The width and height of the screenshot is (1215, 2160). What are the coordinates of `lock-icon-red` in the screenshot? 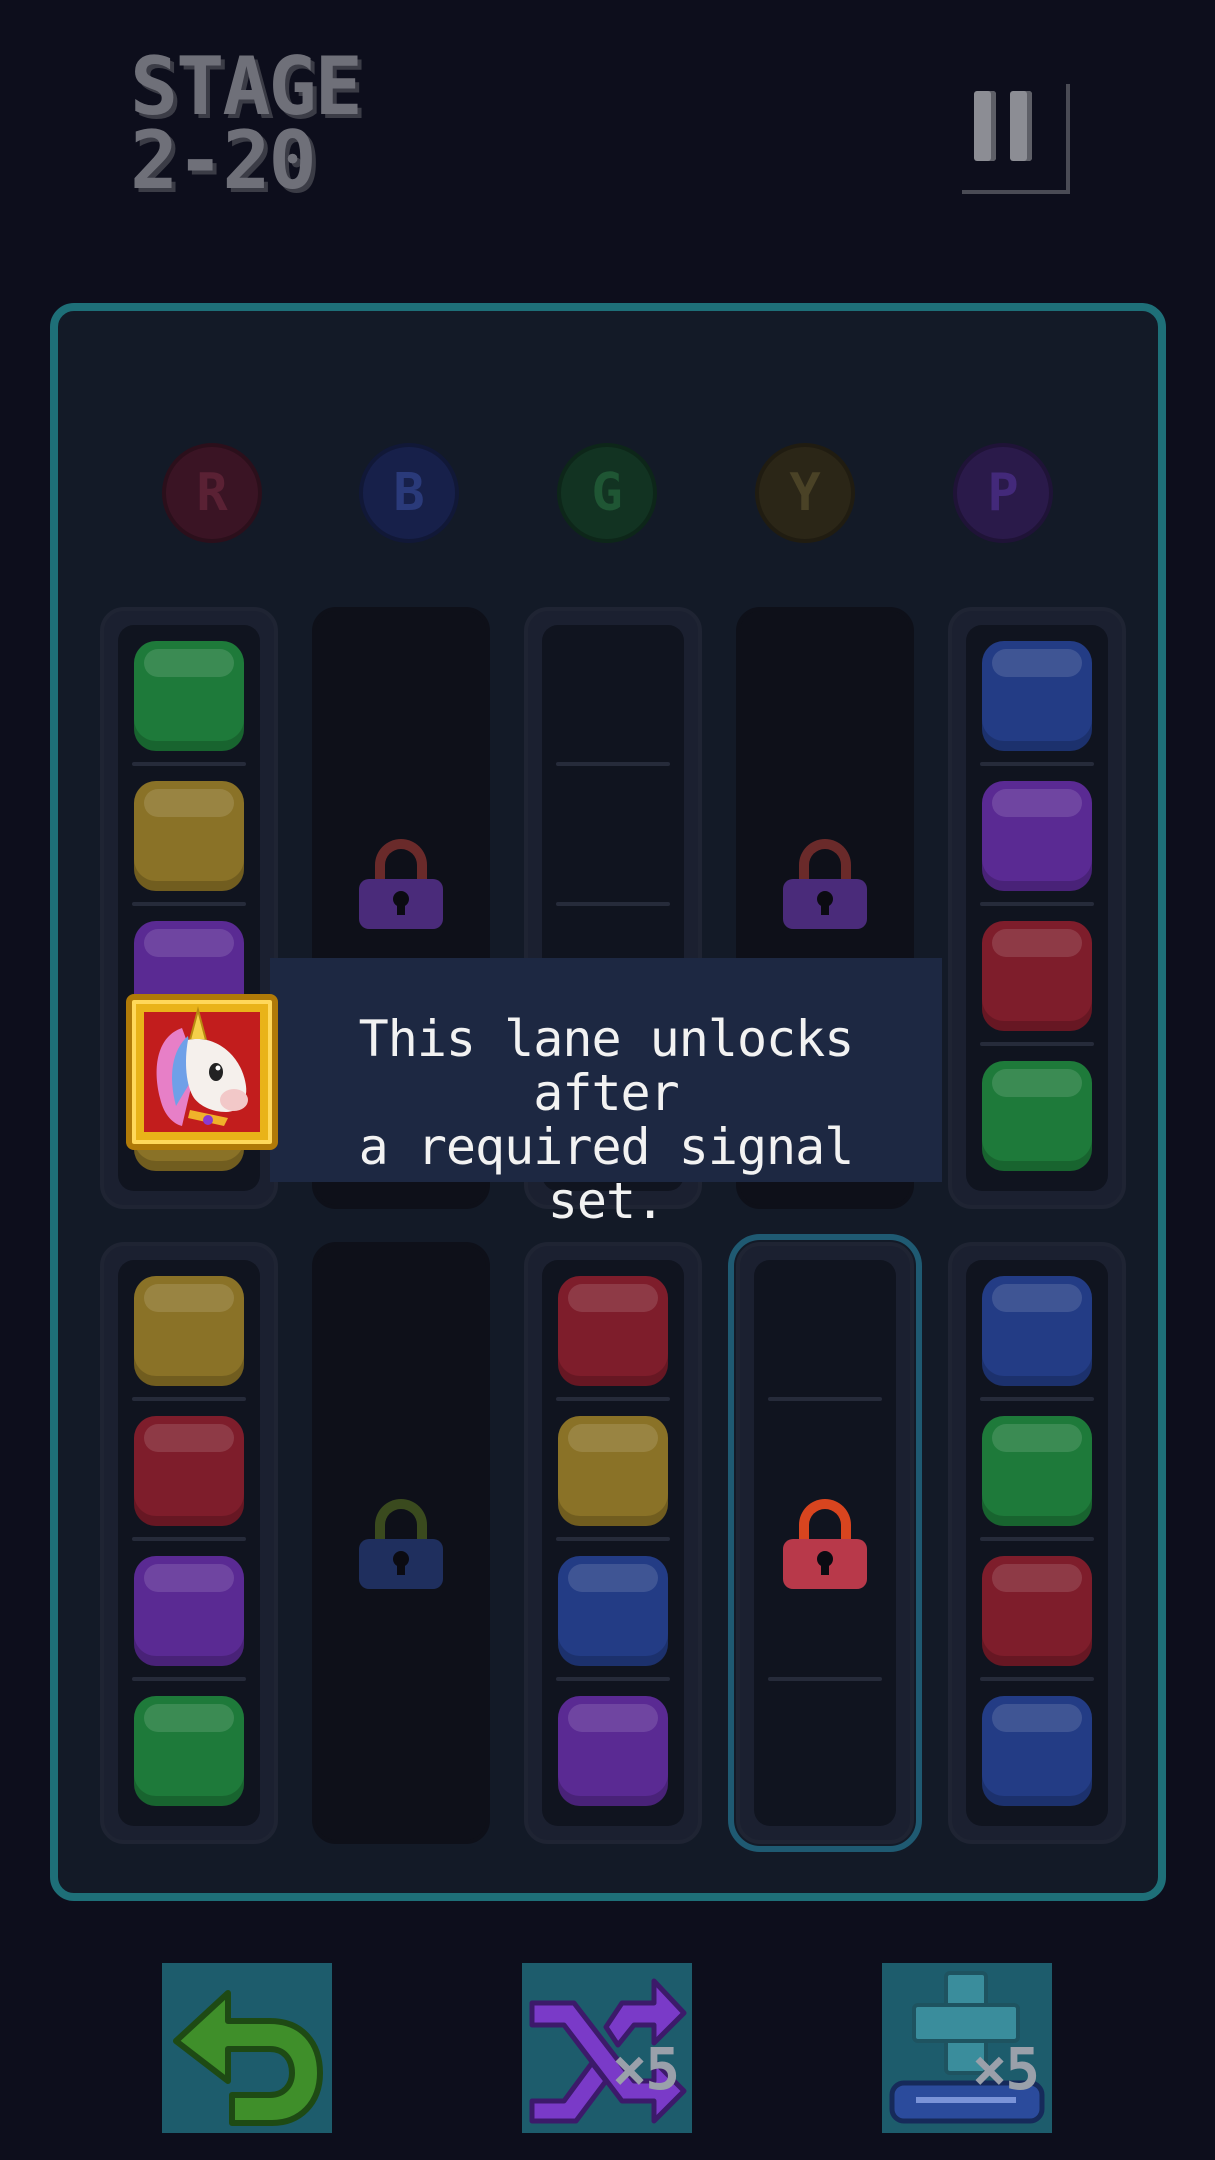 It's located at (825, 1544).